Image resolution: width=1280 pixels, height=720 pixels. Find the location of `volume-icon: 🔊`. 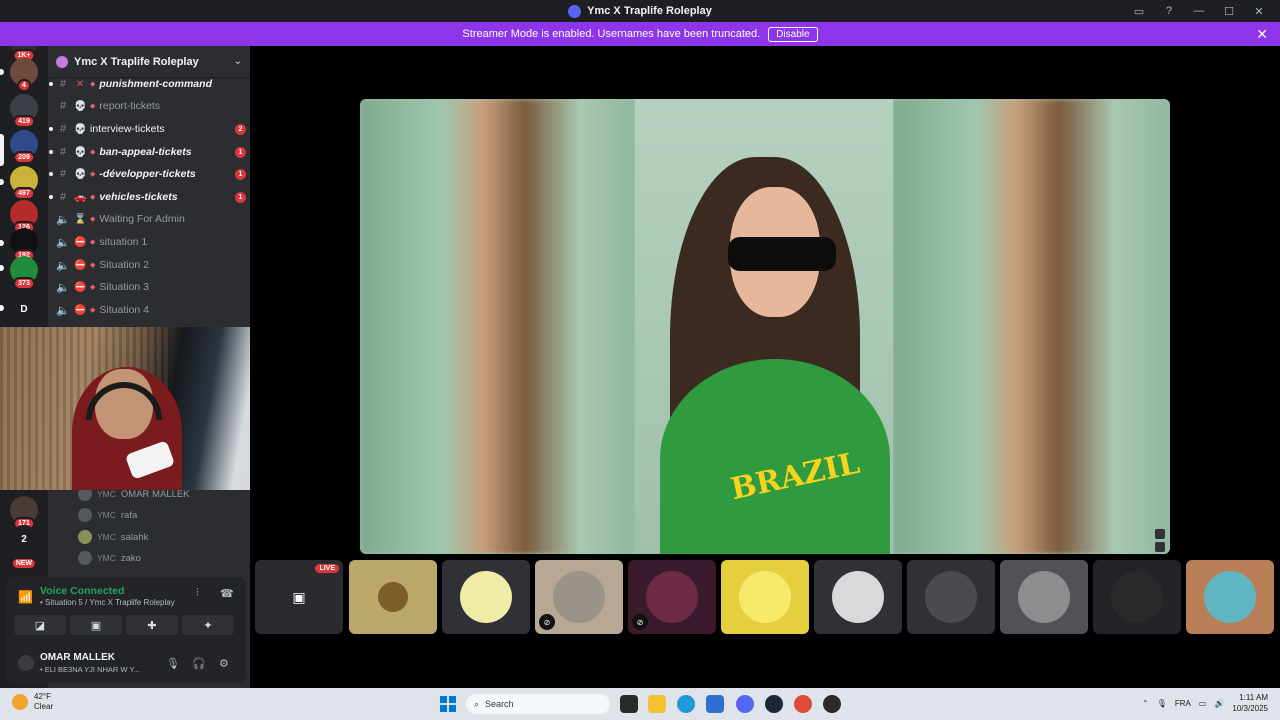

volume-icon: 🔊 is located at coordinates (1219, 703).